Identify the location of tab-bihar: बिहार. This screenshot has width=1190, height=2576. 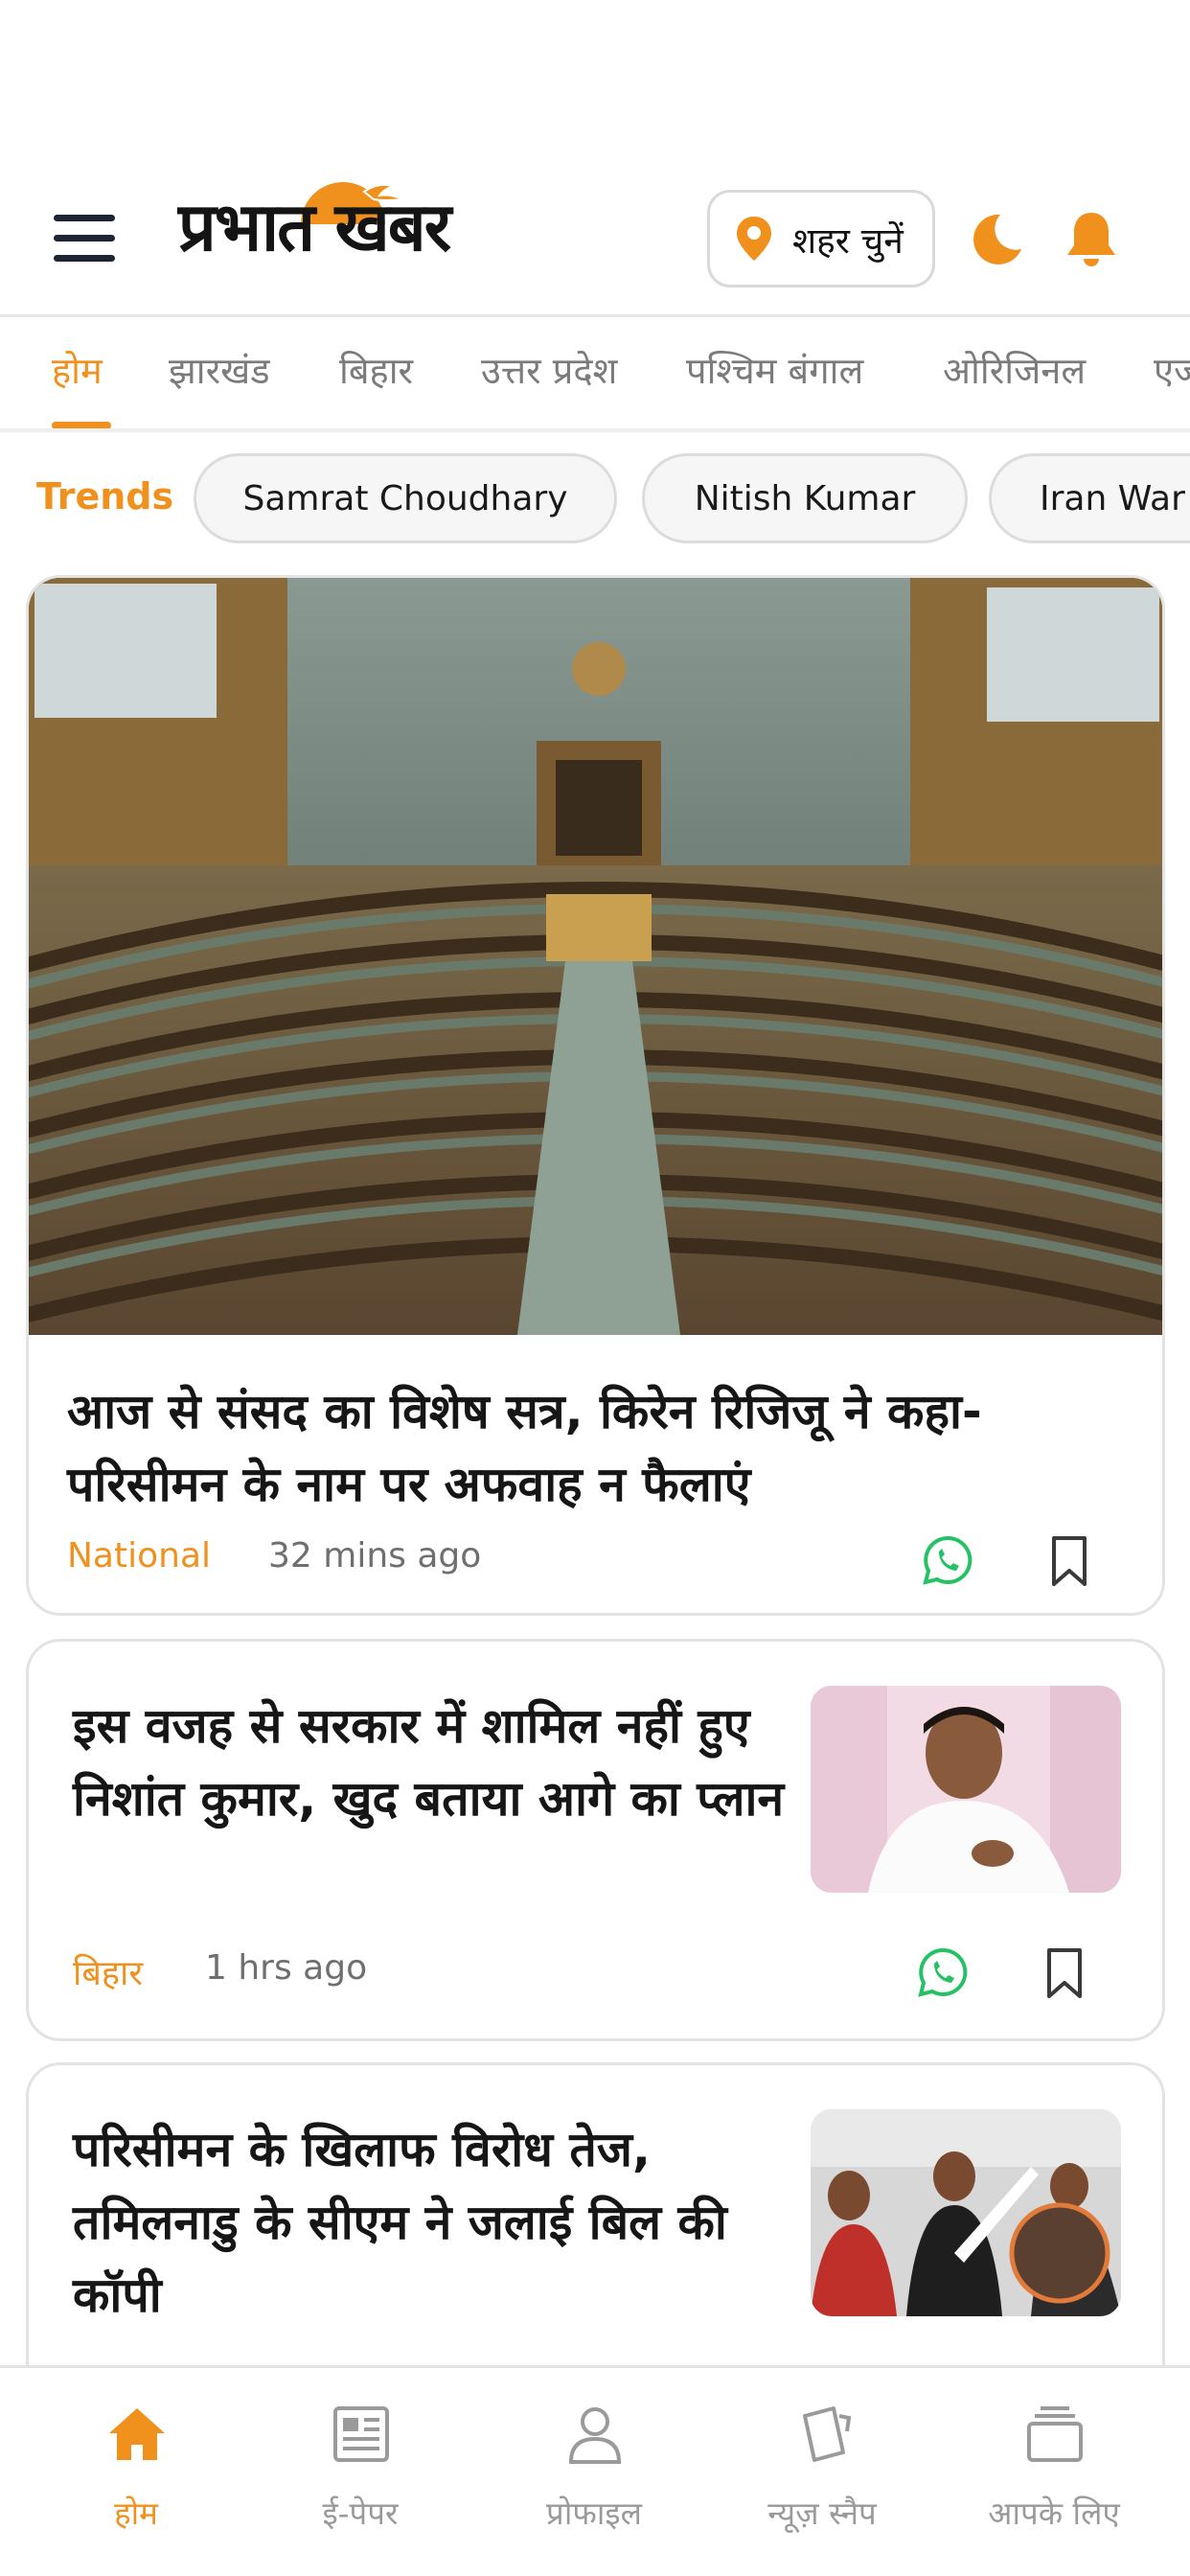
(376, 370).